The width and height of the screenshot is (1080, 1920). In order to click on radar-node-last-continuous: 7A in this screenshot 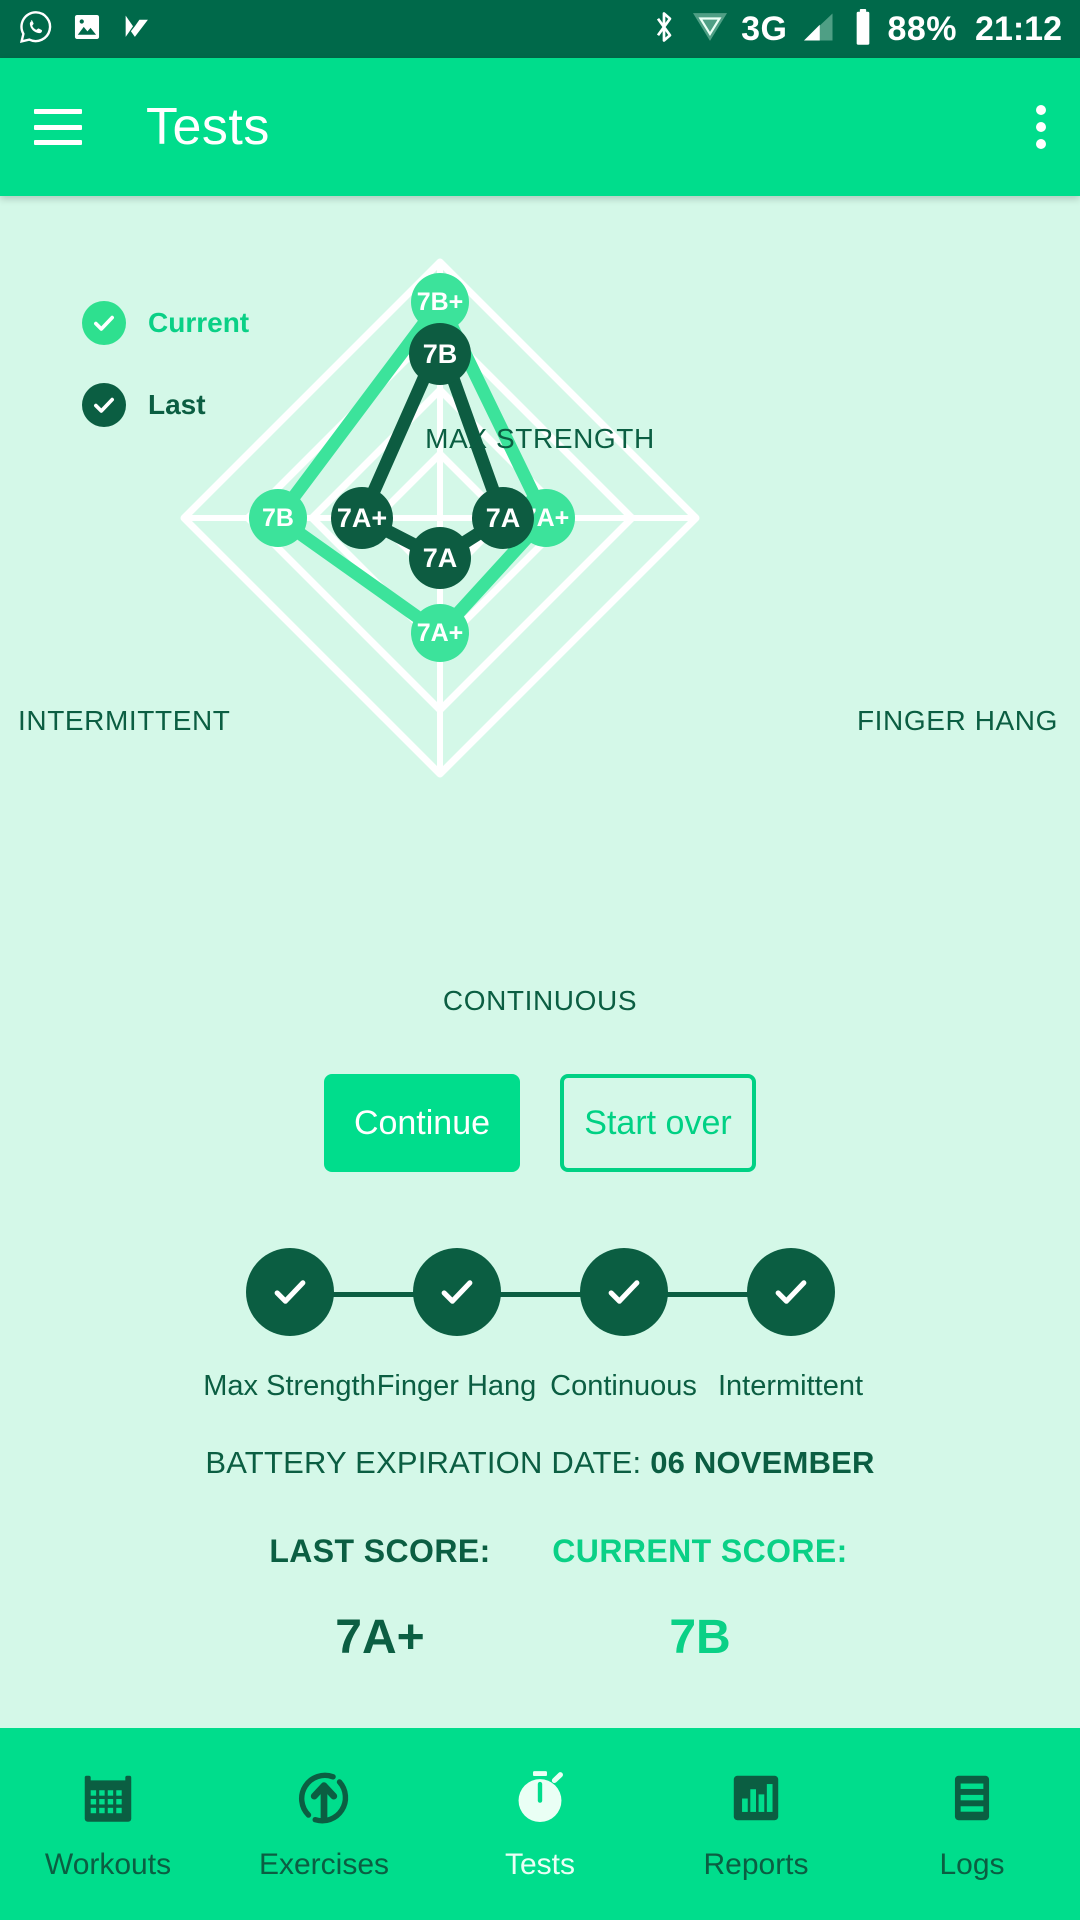, I will do `click(440, 558)`.